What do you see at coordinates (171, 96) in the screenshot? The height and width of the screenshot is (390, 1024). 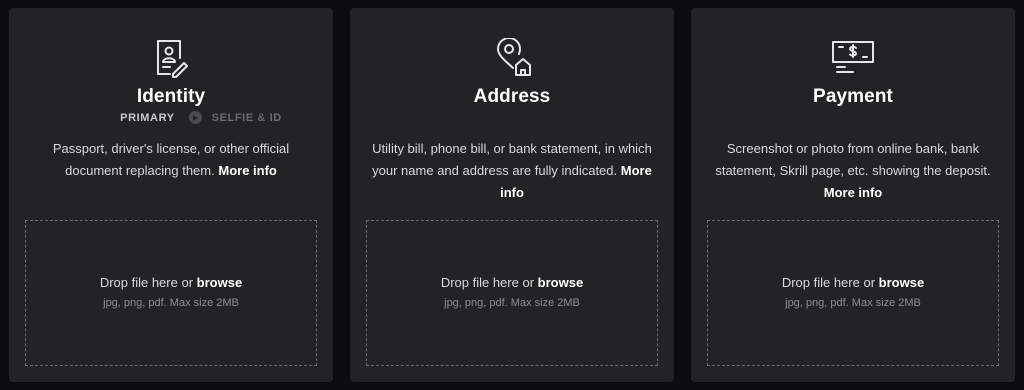 I see `card-title: Identity` at bounding box center [171, 96].